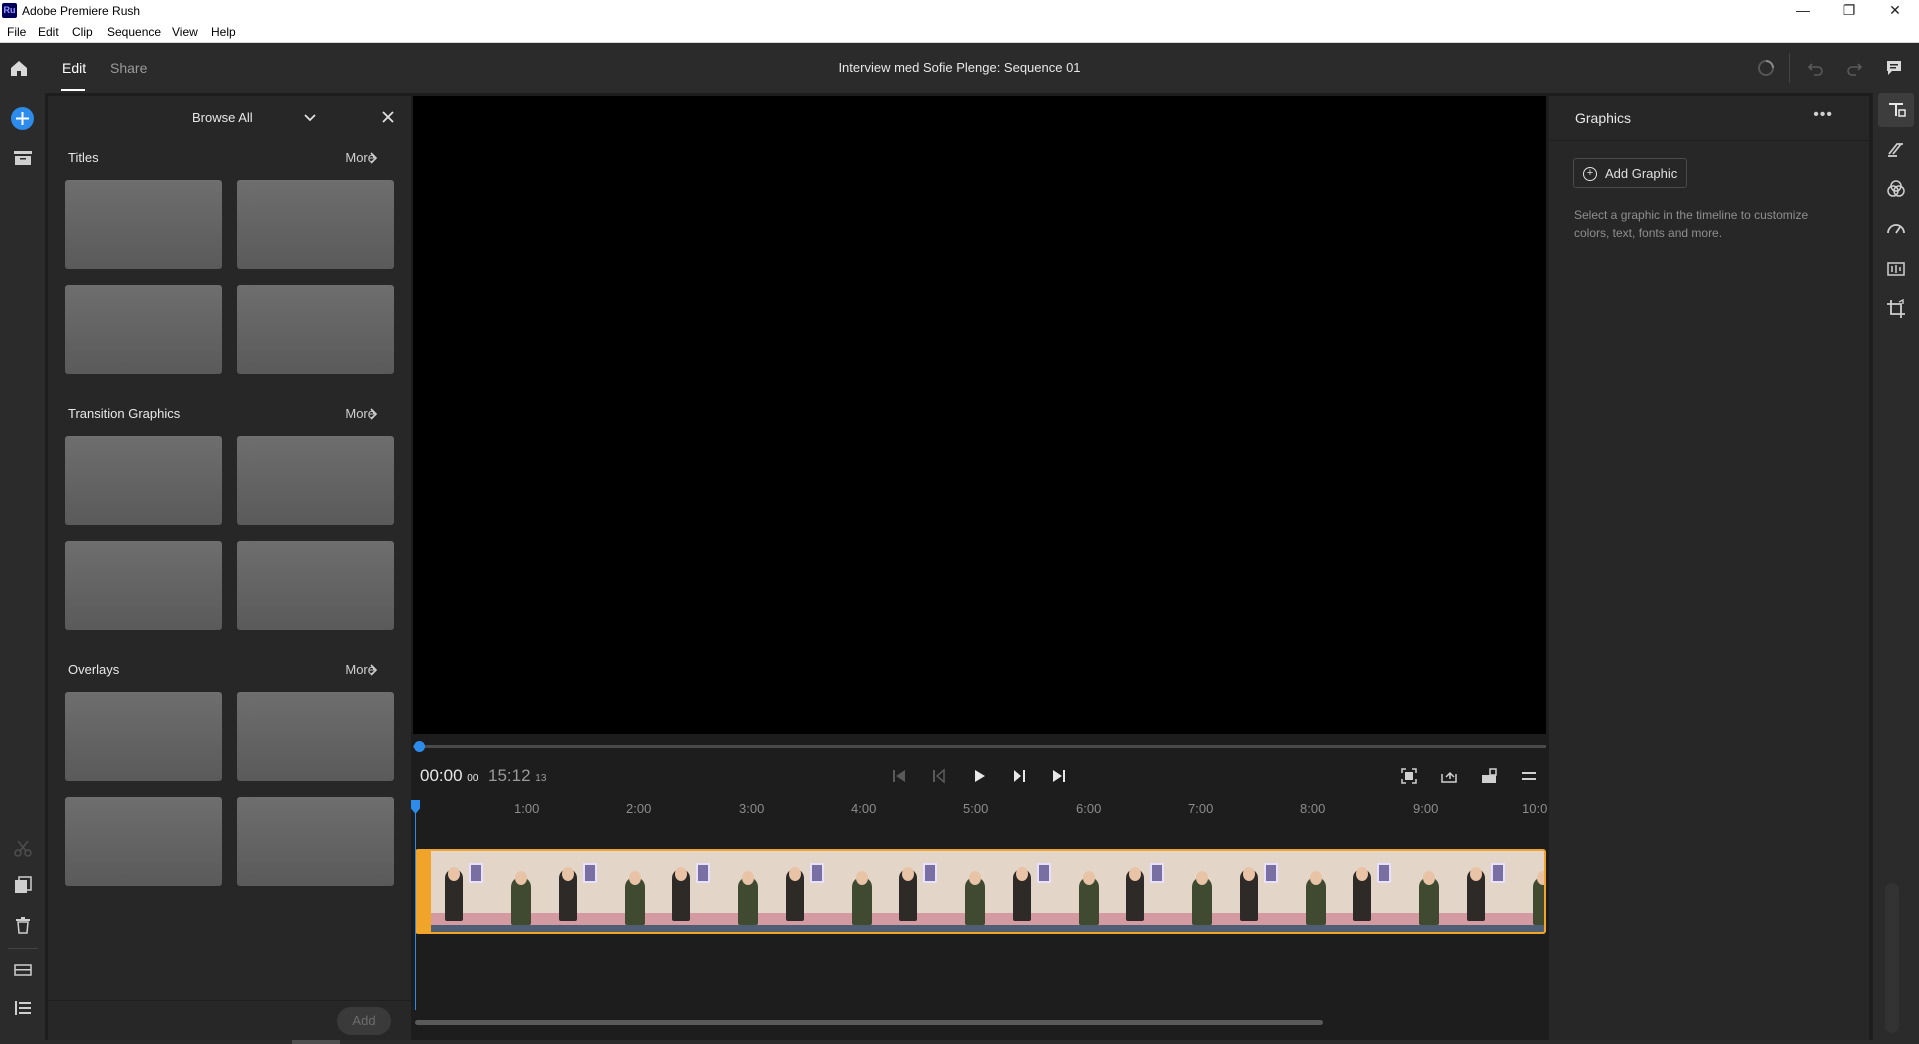 The width and height of the screenshot is (1919, 1044). What do you see at coordinates (23, 970) in the screenshot?
I see `track-controls-icon` at bounding box center [23, 970].